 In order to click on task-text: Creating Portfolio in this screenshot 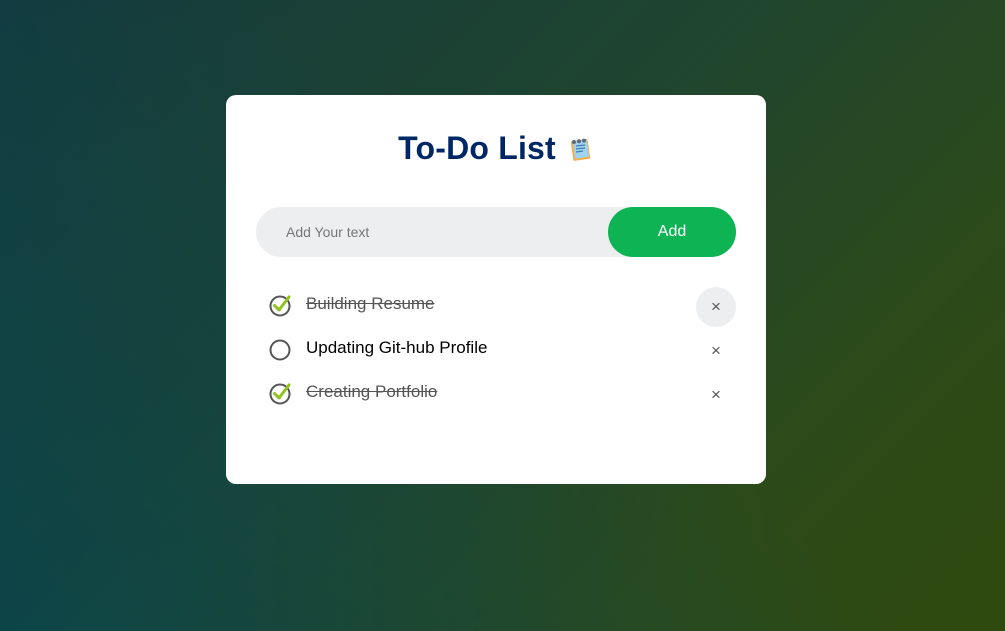, I will do `click(372, 391)`.